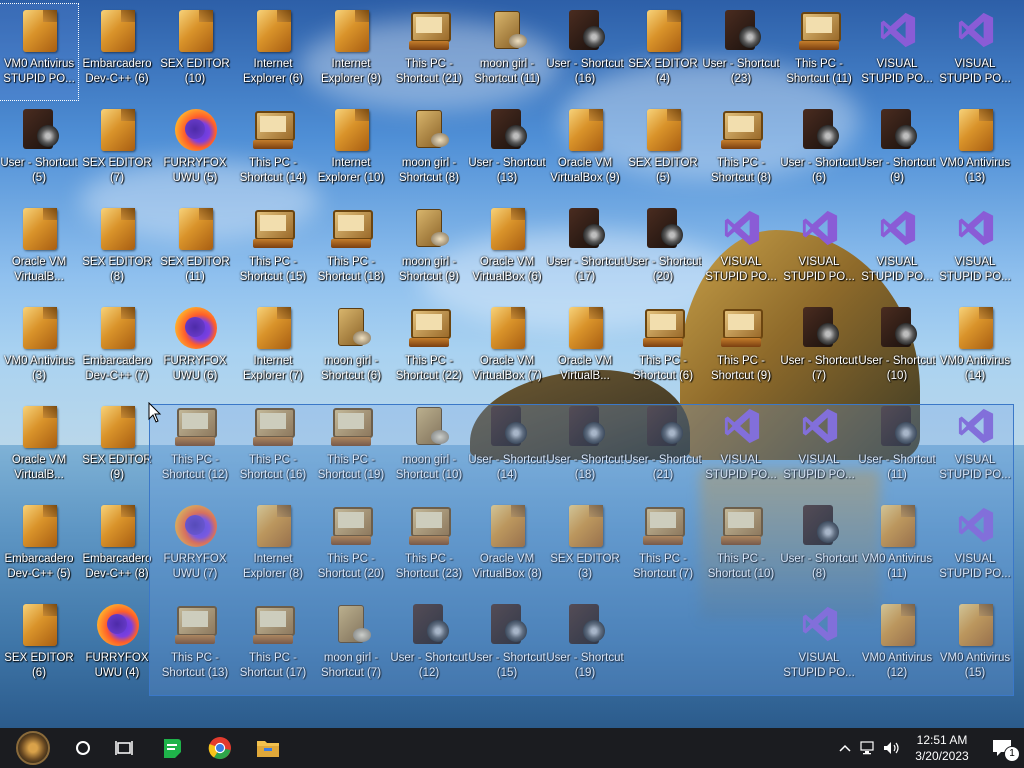 The height and width of the screenshot is (768, 1024). I want to click on desktop-icon: Embarcadero Dev-C++ (7), so click(117, 349).